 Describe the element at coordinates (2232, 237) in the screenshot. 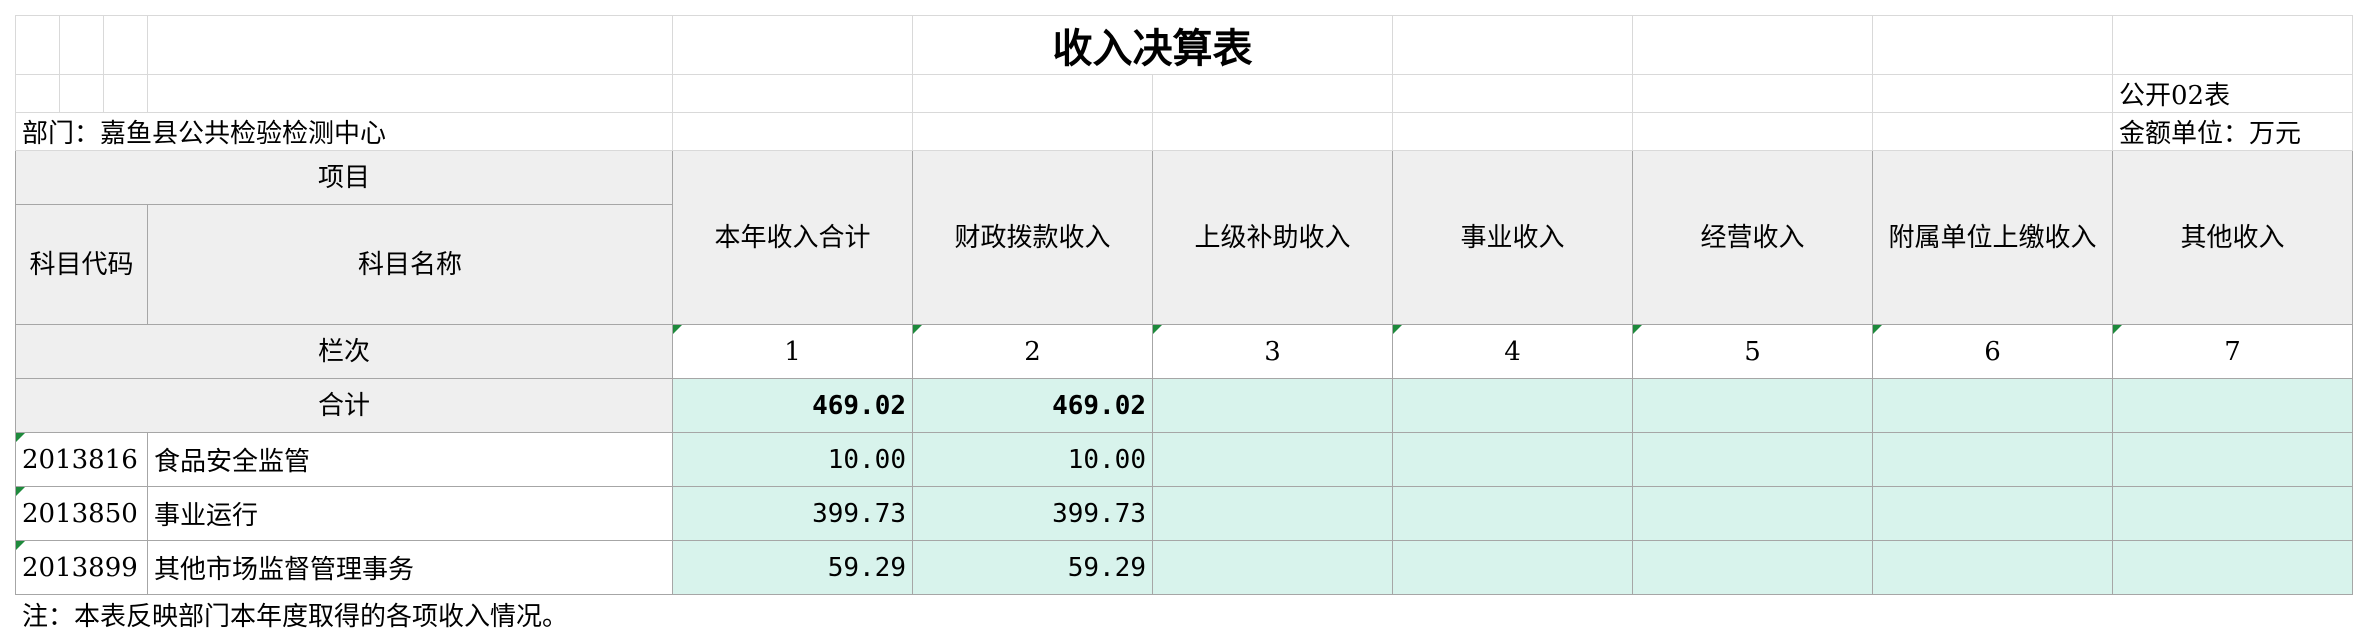

I see `col-header-other: 其他收入` at that location.